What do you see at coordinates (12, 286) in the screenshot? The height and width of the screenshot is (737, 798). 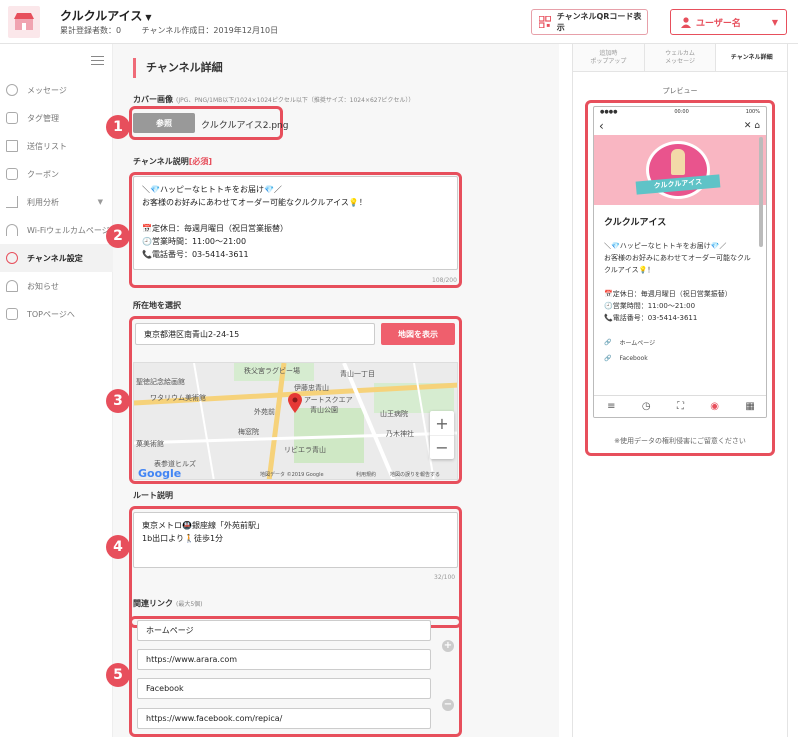 I see `bell-icon` at bounding box center [12, 286].